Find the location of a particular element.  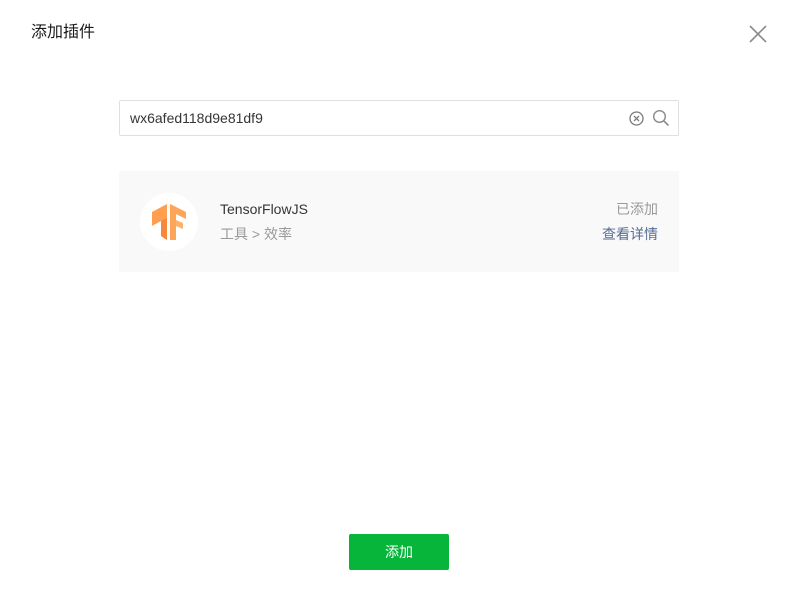

dialog-title: 添加插件 is located at coordinates (63, 32).